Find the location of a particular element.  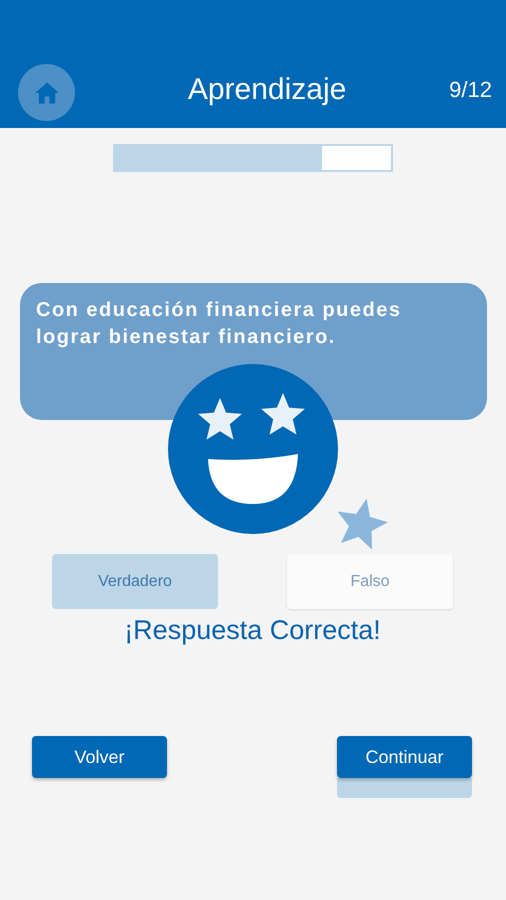

question-counter: 9/12 is located at coordinates (470, 90).